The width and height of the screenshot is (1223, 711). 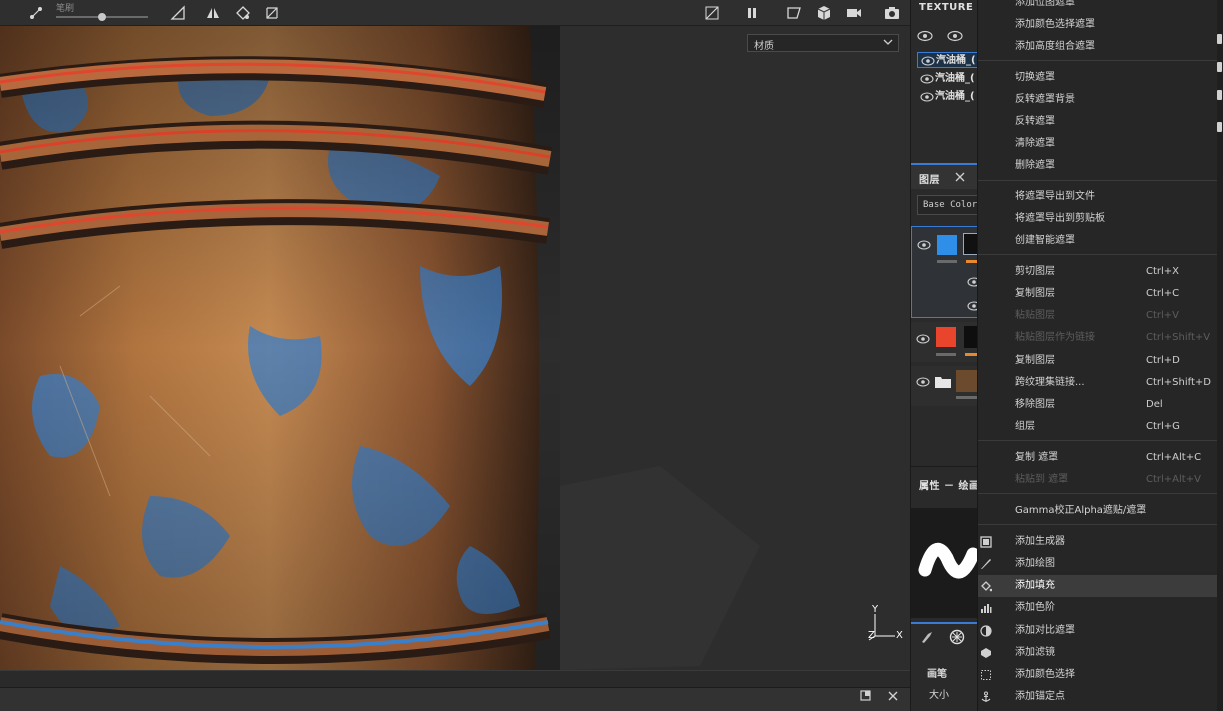 What do you see at coordinates (1097, 361) in the screenshot?
I see `menu-item: 复制图层 Ctrl+D` at bounding box center [1097, 361].